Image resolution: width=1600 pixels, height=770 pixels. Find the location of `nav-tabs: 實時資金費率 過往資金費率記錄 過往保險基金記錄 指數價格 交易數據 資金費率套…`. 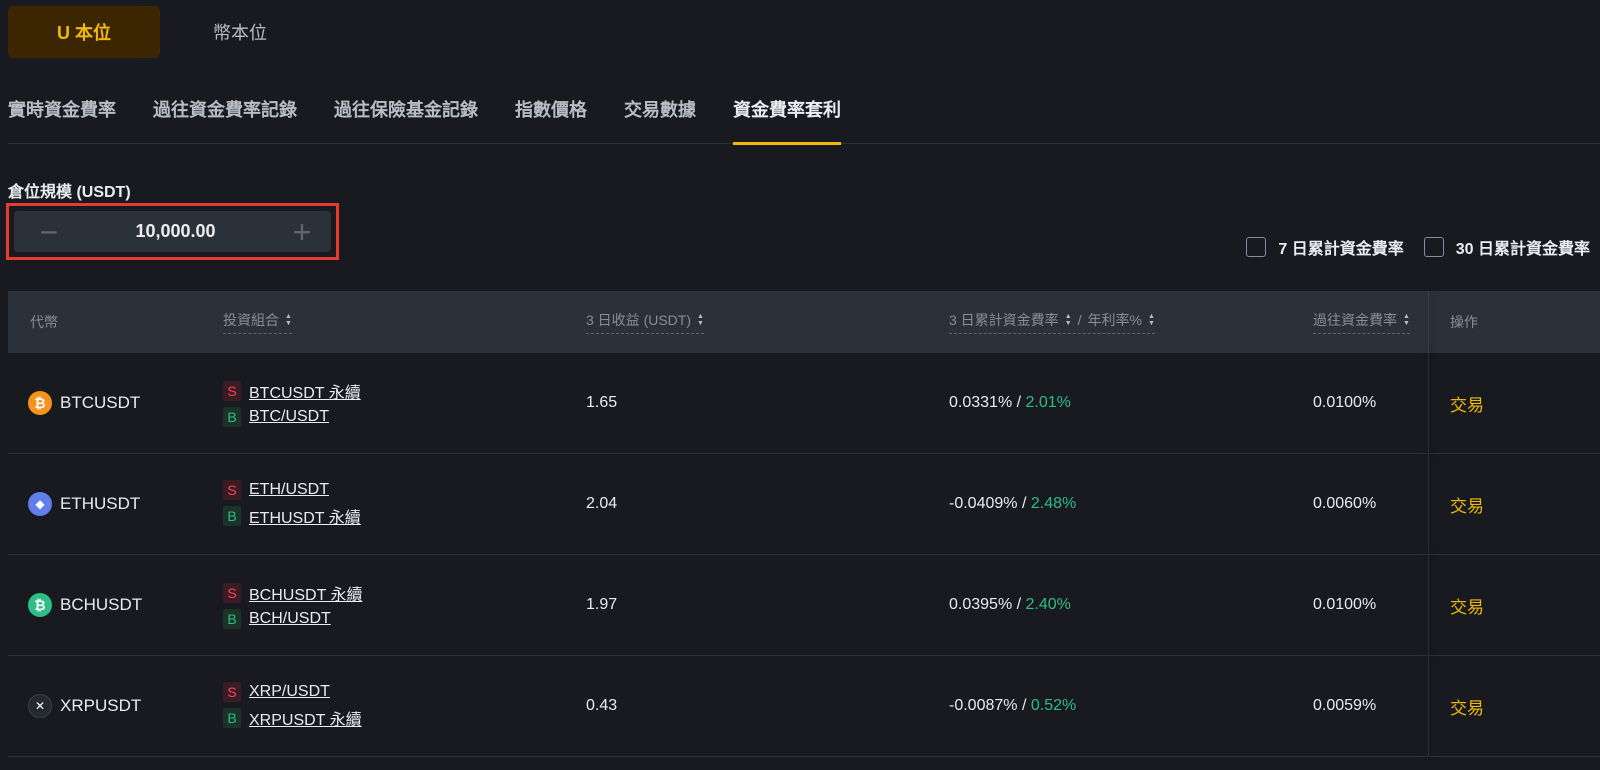

nav-tabs: 實時資金費率 過往資金費率記錄 過往保險基金記錄 指數價格 交易數據 資金費率套… is located at coordinates (804, 118).